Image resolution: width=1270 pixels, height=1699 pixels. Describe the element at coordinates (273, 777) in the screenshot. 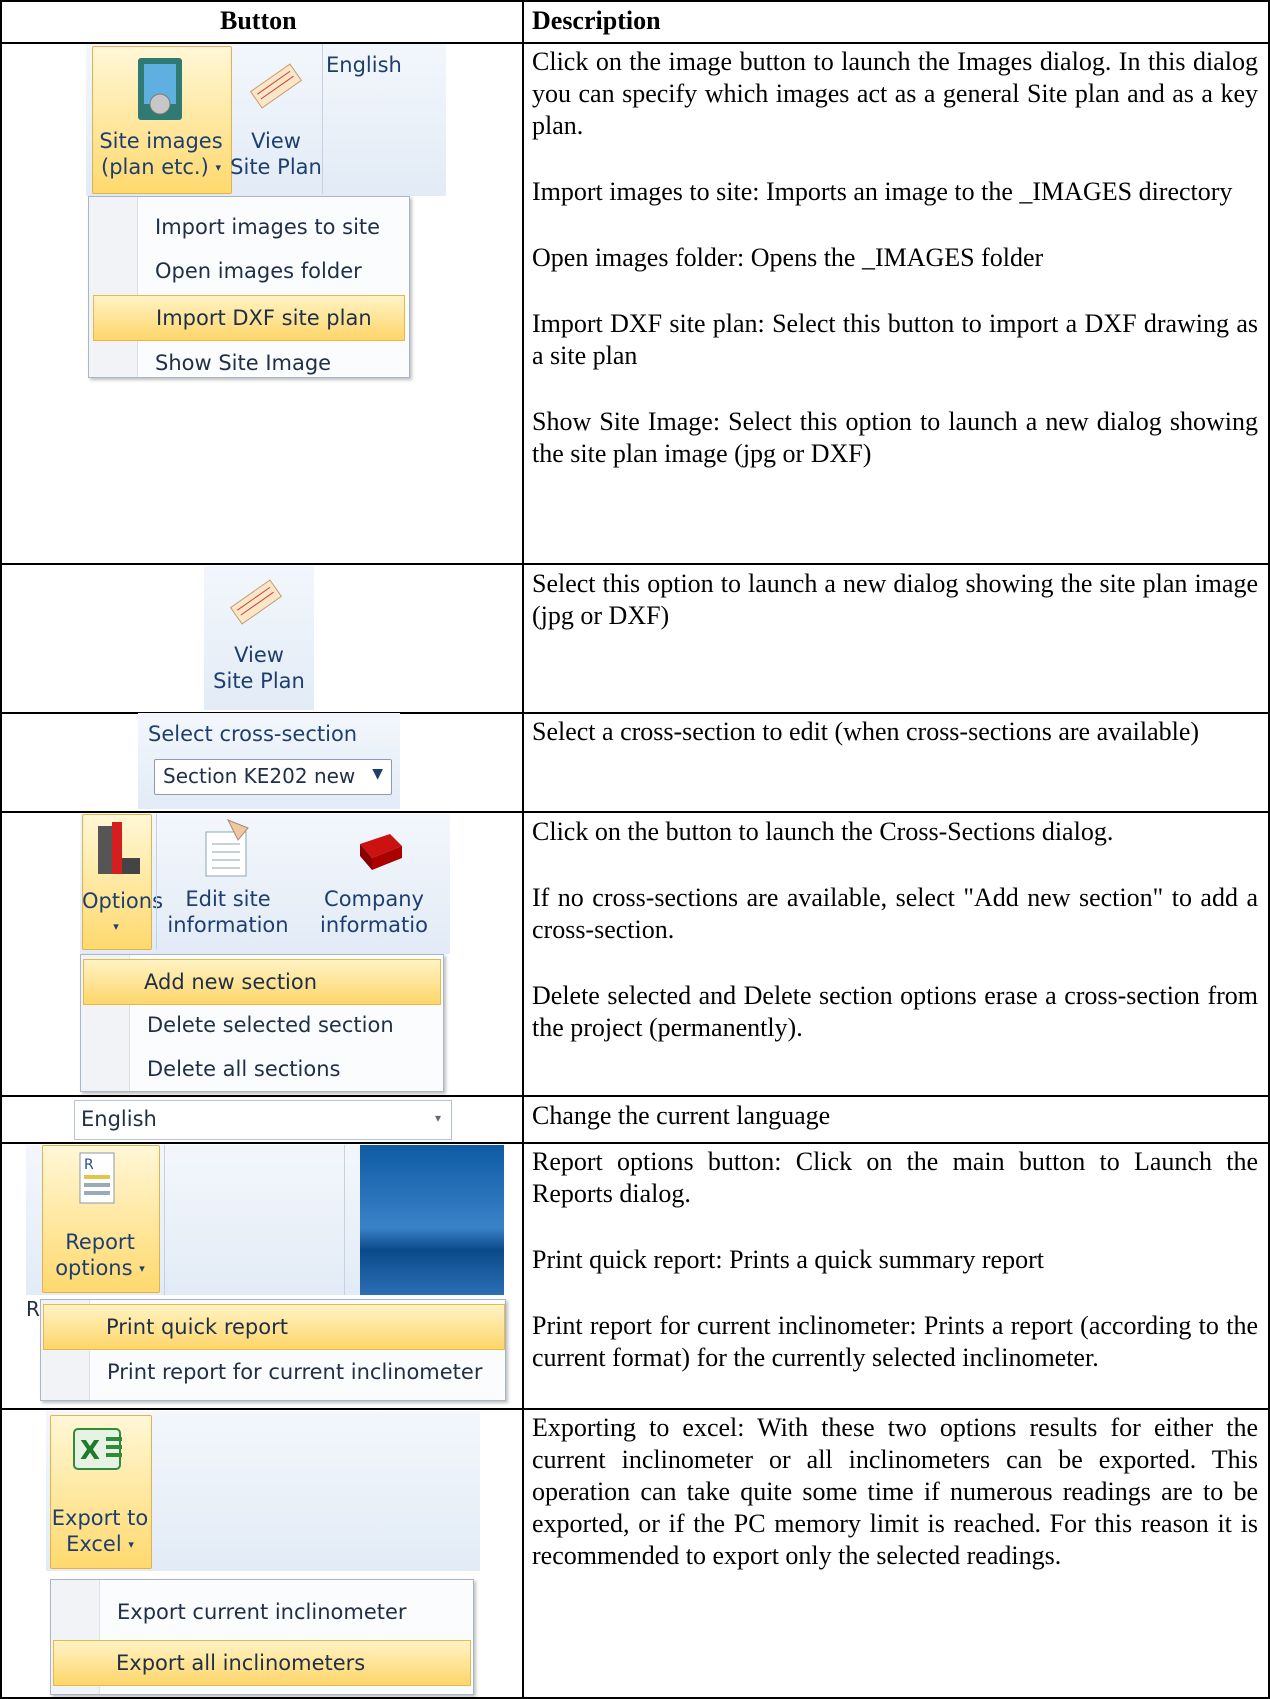

I see `cross-section-dropdown: Section KE202 new ▼` at that location.